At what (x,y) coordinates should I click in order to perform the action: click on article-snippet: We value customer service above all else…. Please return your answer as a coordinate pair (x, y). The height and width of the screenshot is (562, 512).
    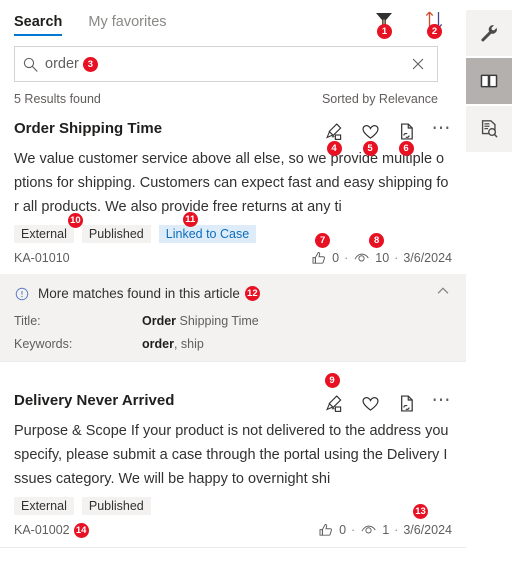
    Looking at the image, I should click on (231, 183).